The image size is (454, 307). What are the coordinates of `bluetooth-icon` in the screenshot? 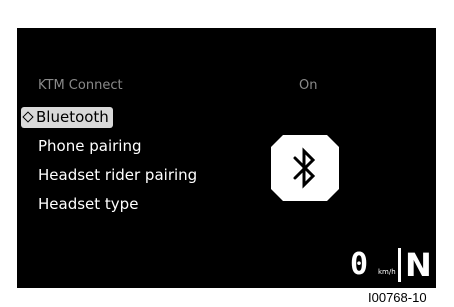 It's located at (305, 168).